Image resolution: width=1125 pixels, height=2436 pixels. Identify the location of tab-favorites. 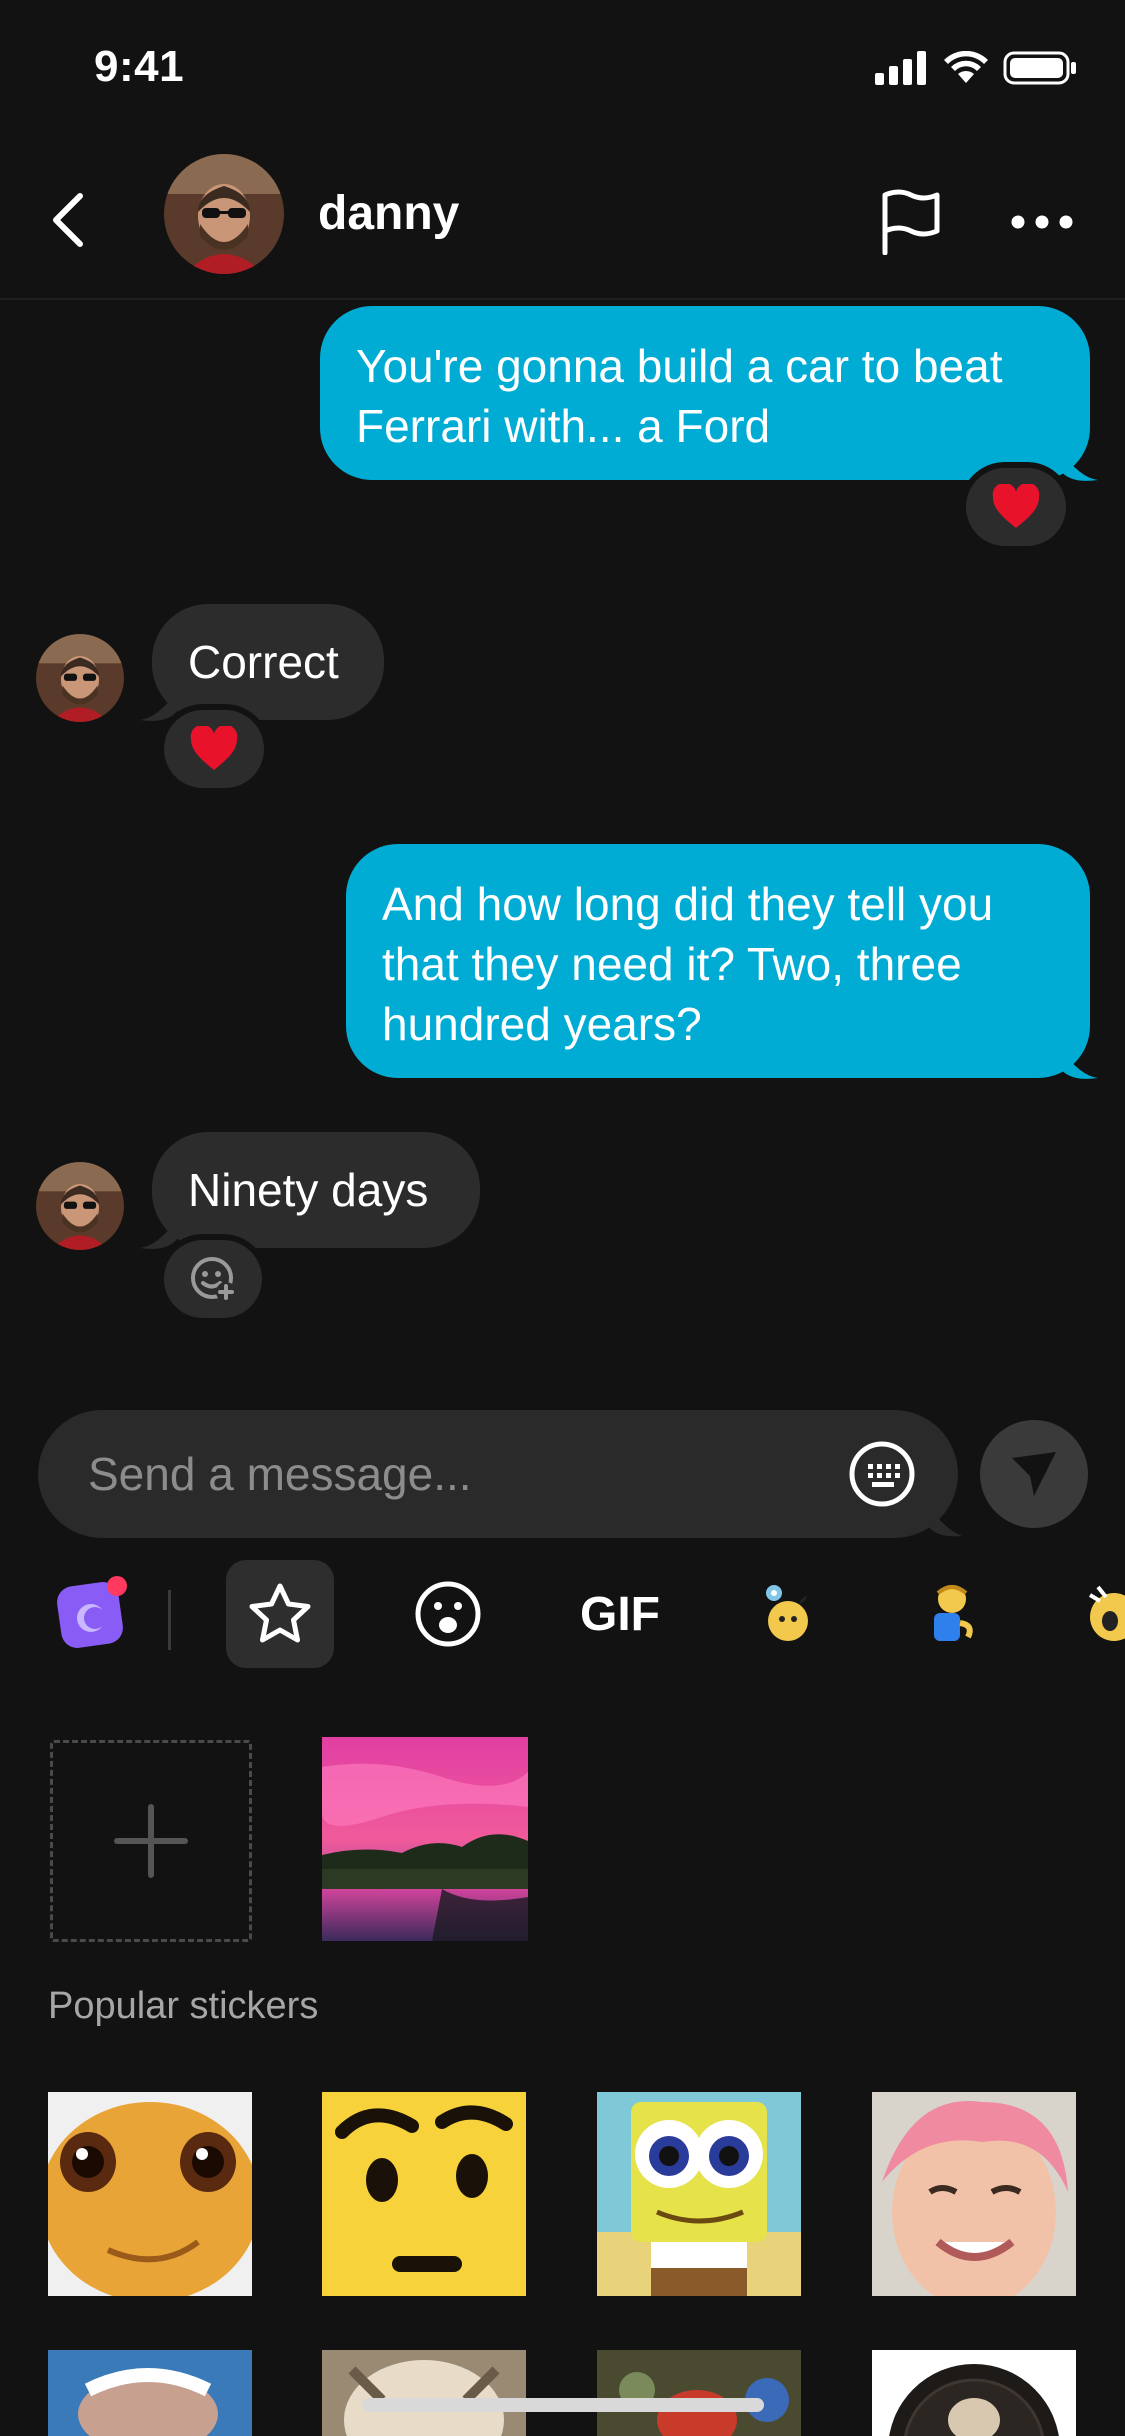
(280, 1614).